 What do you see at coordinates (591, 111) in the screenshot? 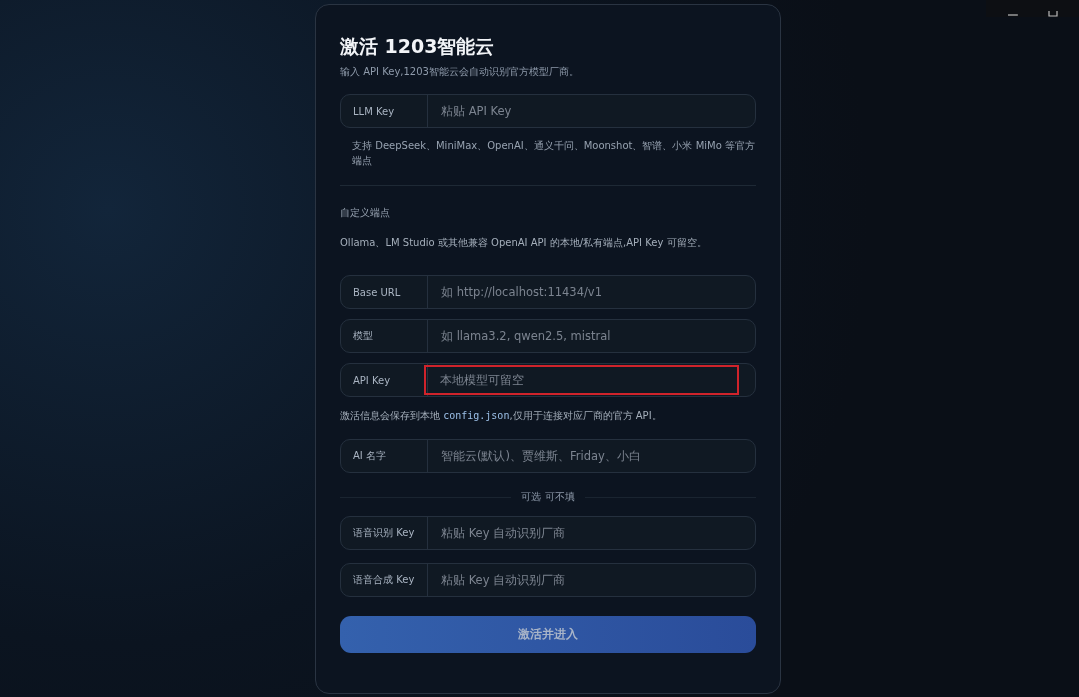
I see `input-field: 粘贴 API Key` at bounding box center [591, 111].